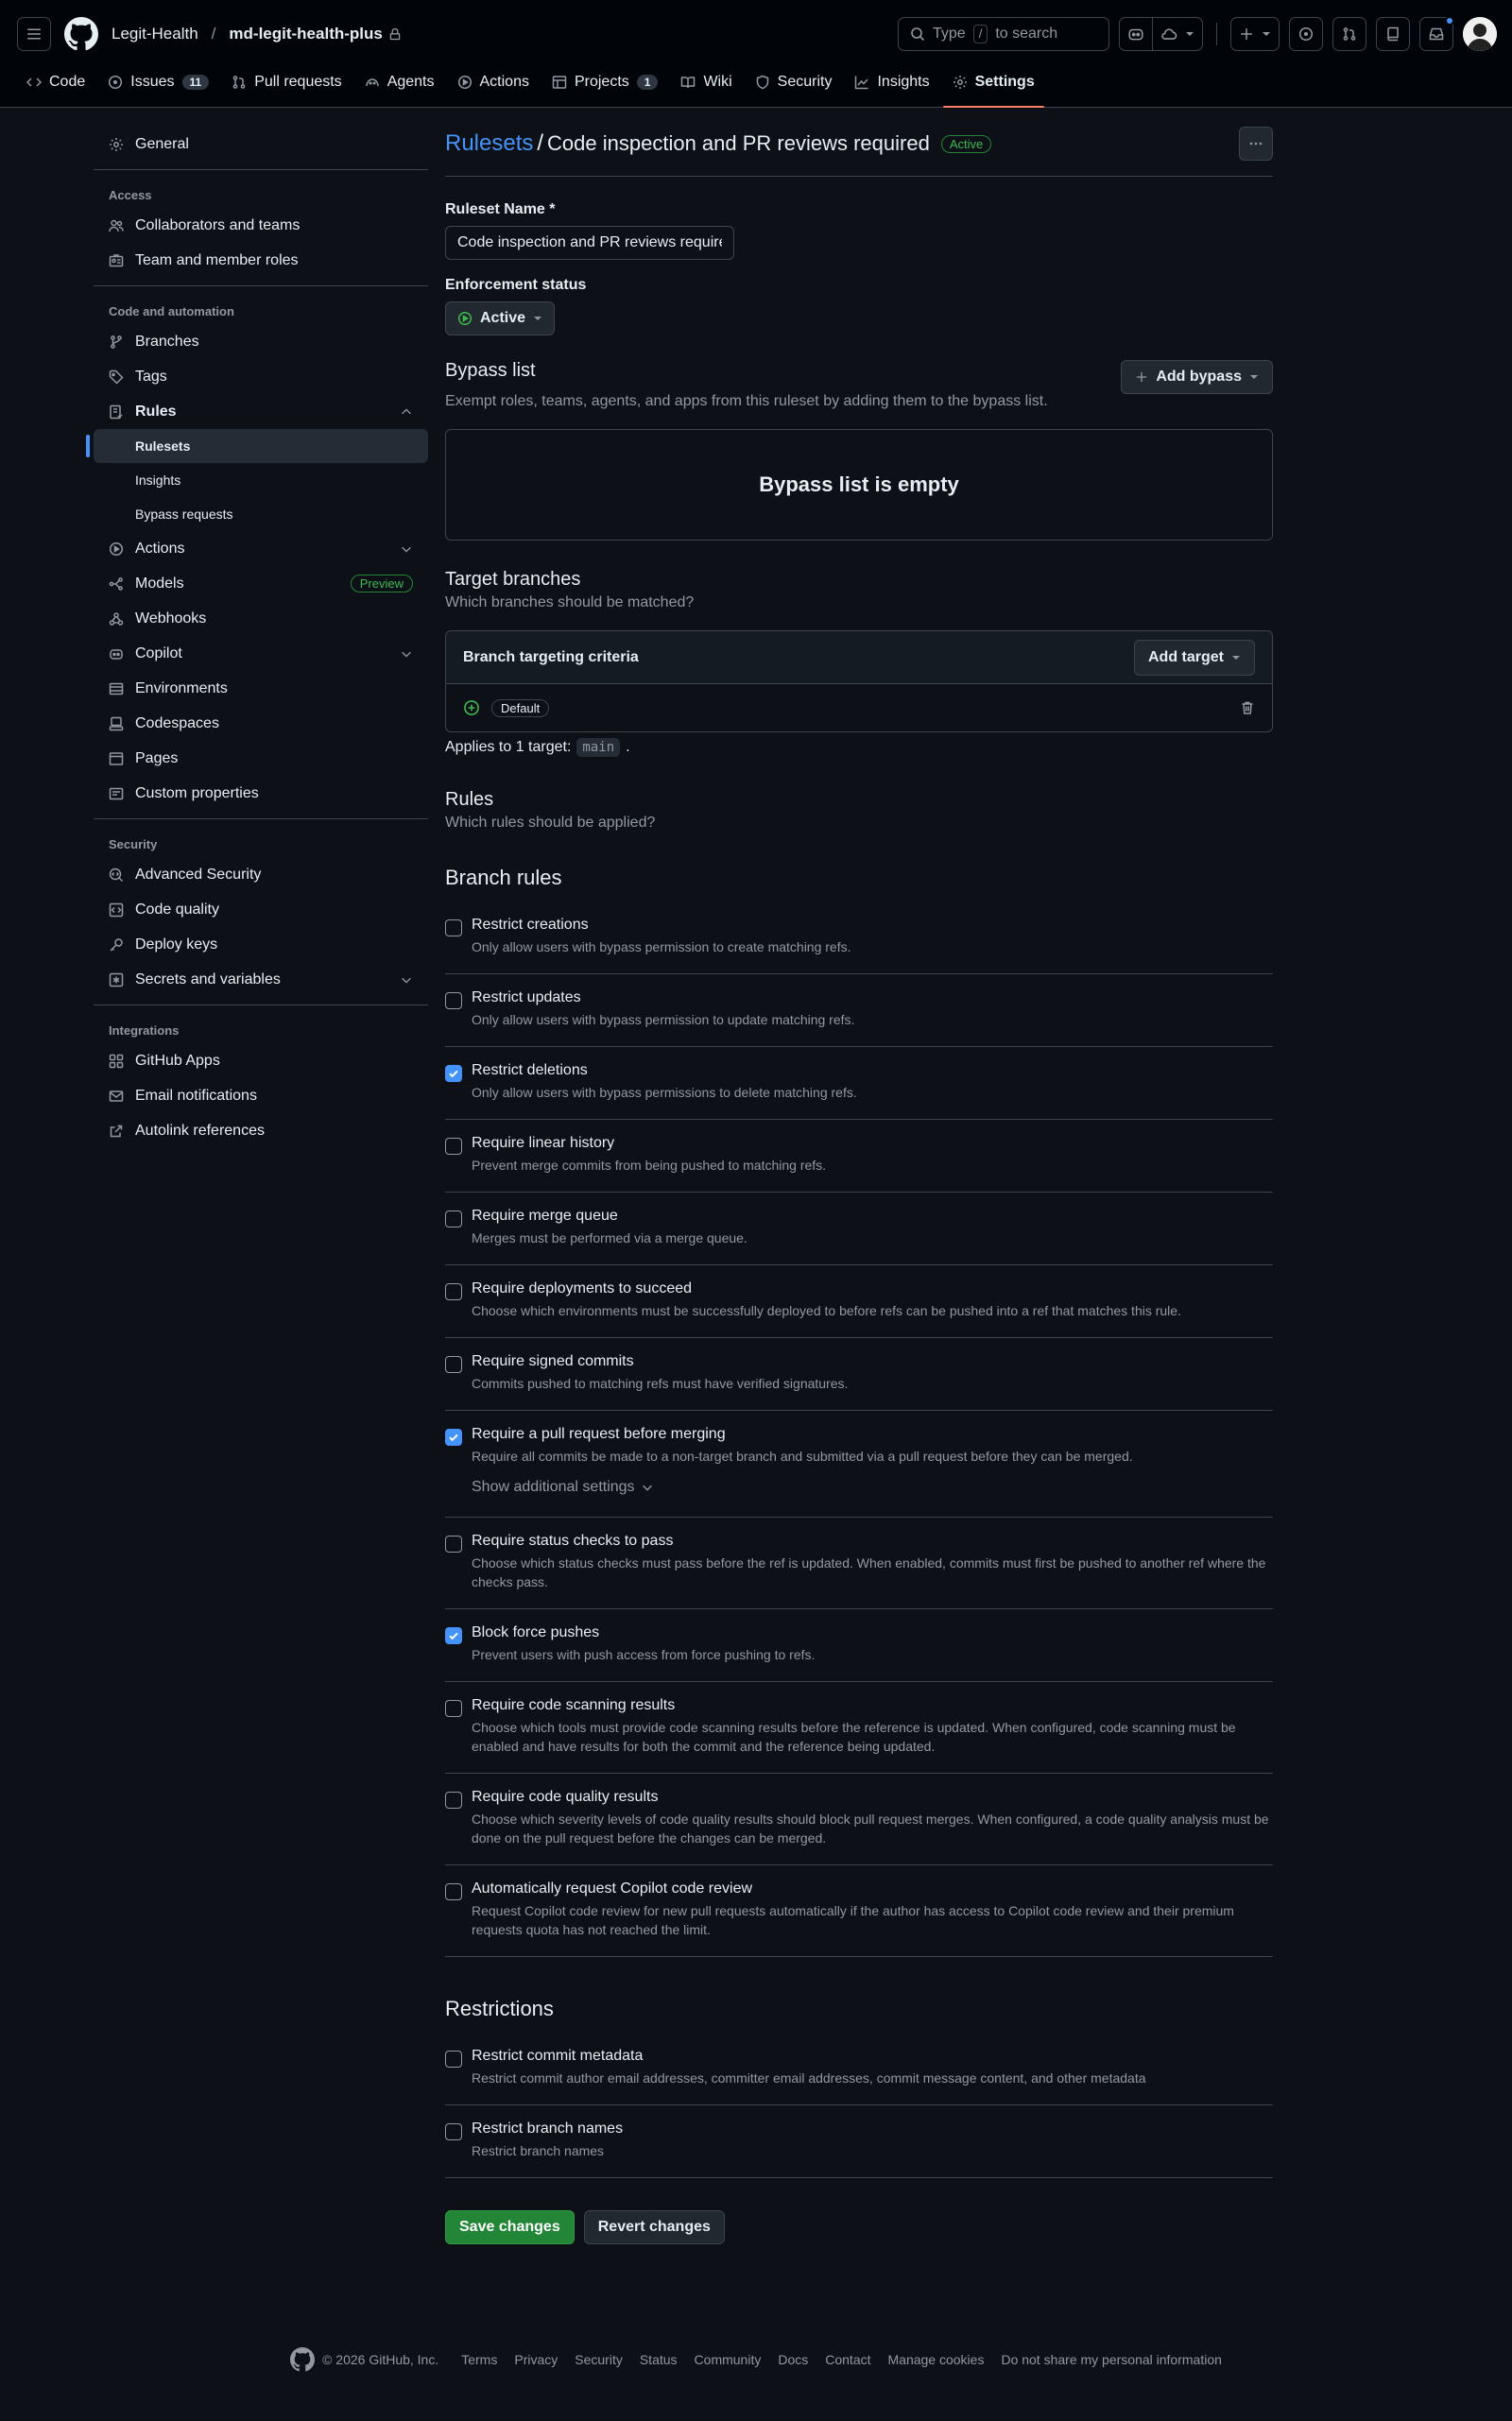 This screenshot has height=2421, width=1512. I want to click on enforcement-status-select: Active, so click(500, 318).